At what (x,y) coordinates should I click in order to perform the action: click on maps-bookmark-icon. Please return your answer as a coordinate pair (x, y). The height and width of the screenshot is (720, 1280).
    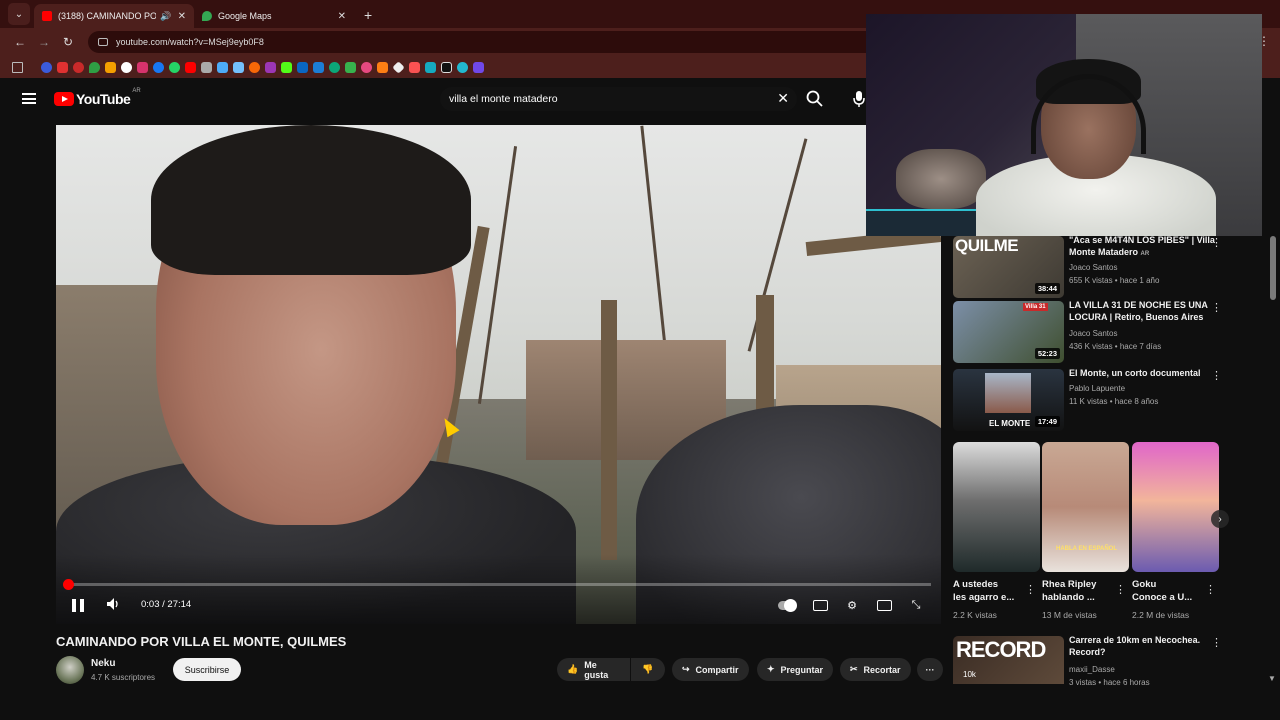
    Looking at the image, I should click on (94, 67).